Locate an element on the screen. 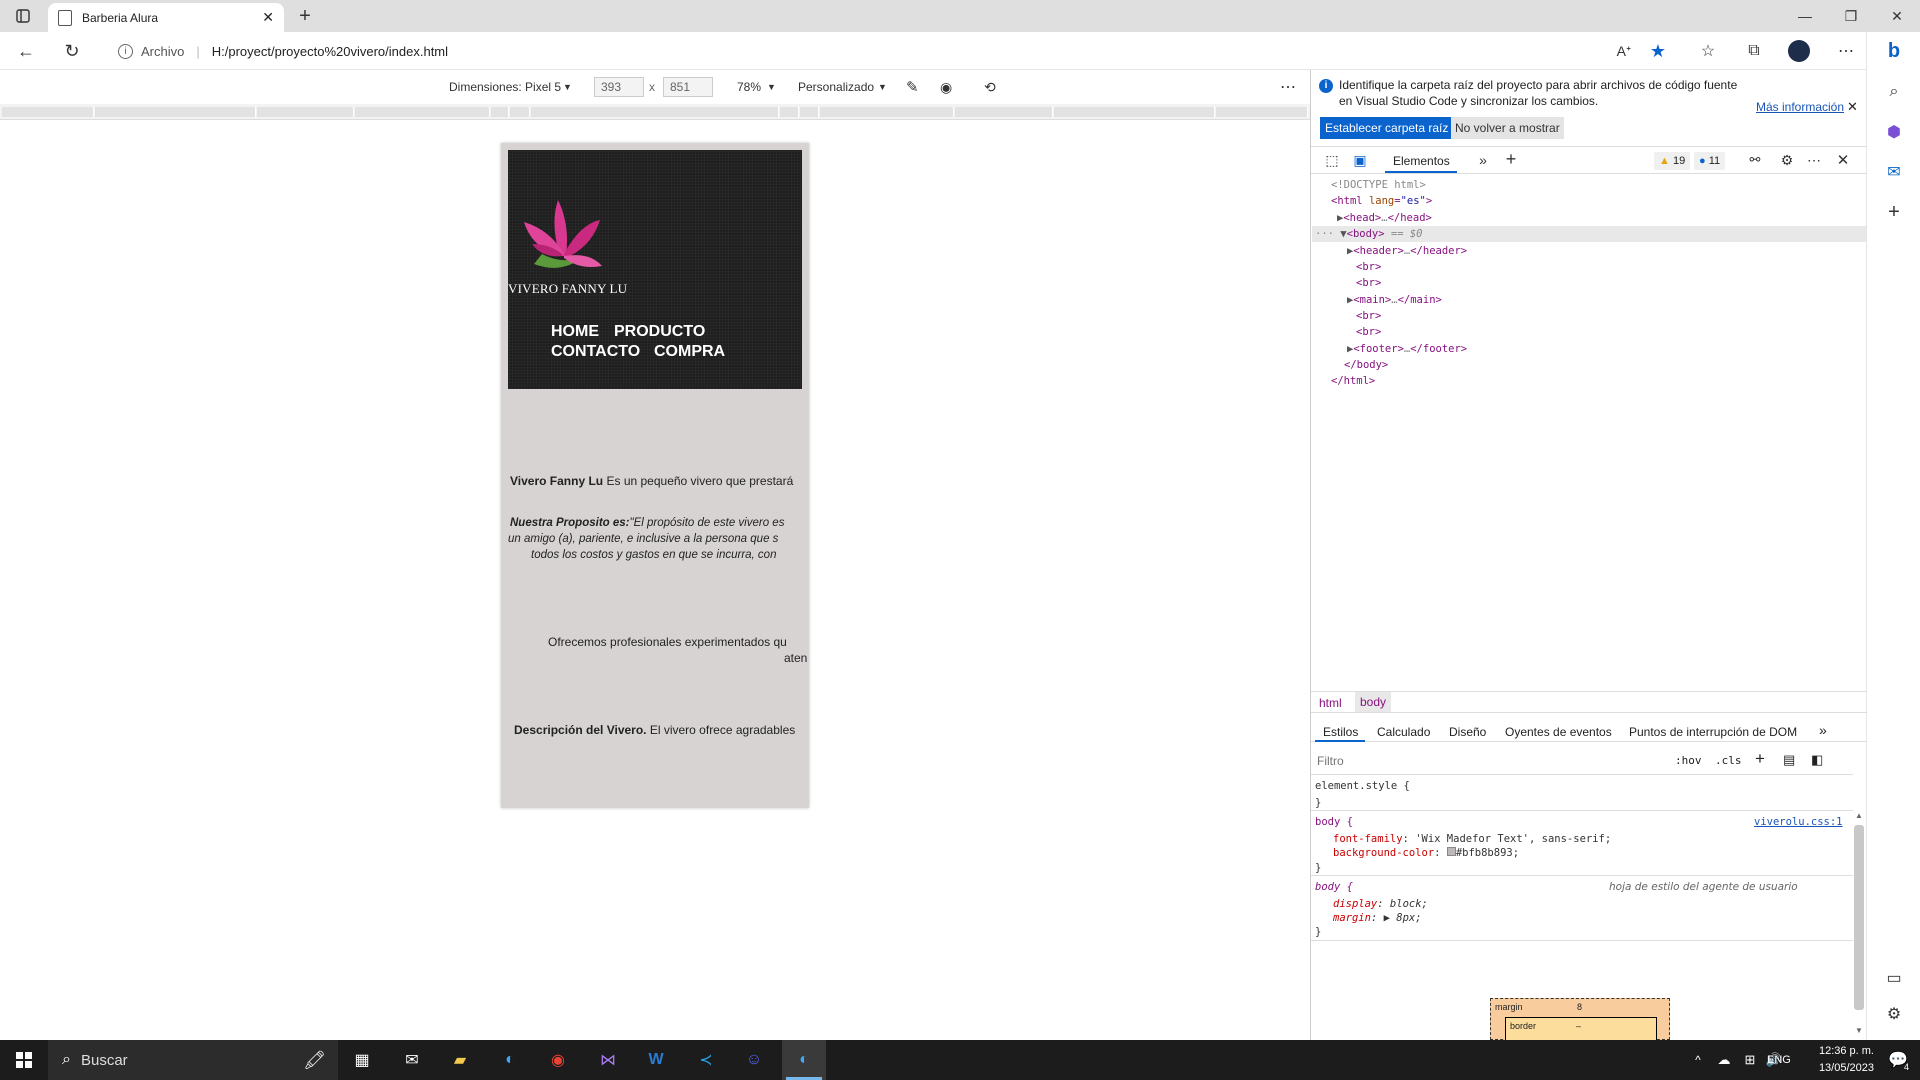 This screenshot has height=1080, width=1920. element-style-rule: element.style { is located at coordinates (1362, 786).